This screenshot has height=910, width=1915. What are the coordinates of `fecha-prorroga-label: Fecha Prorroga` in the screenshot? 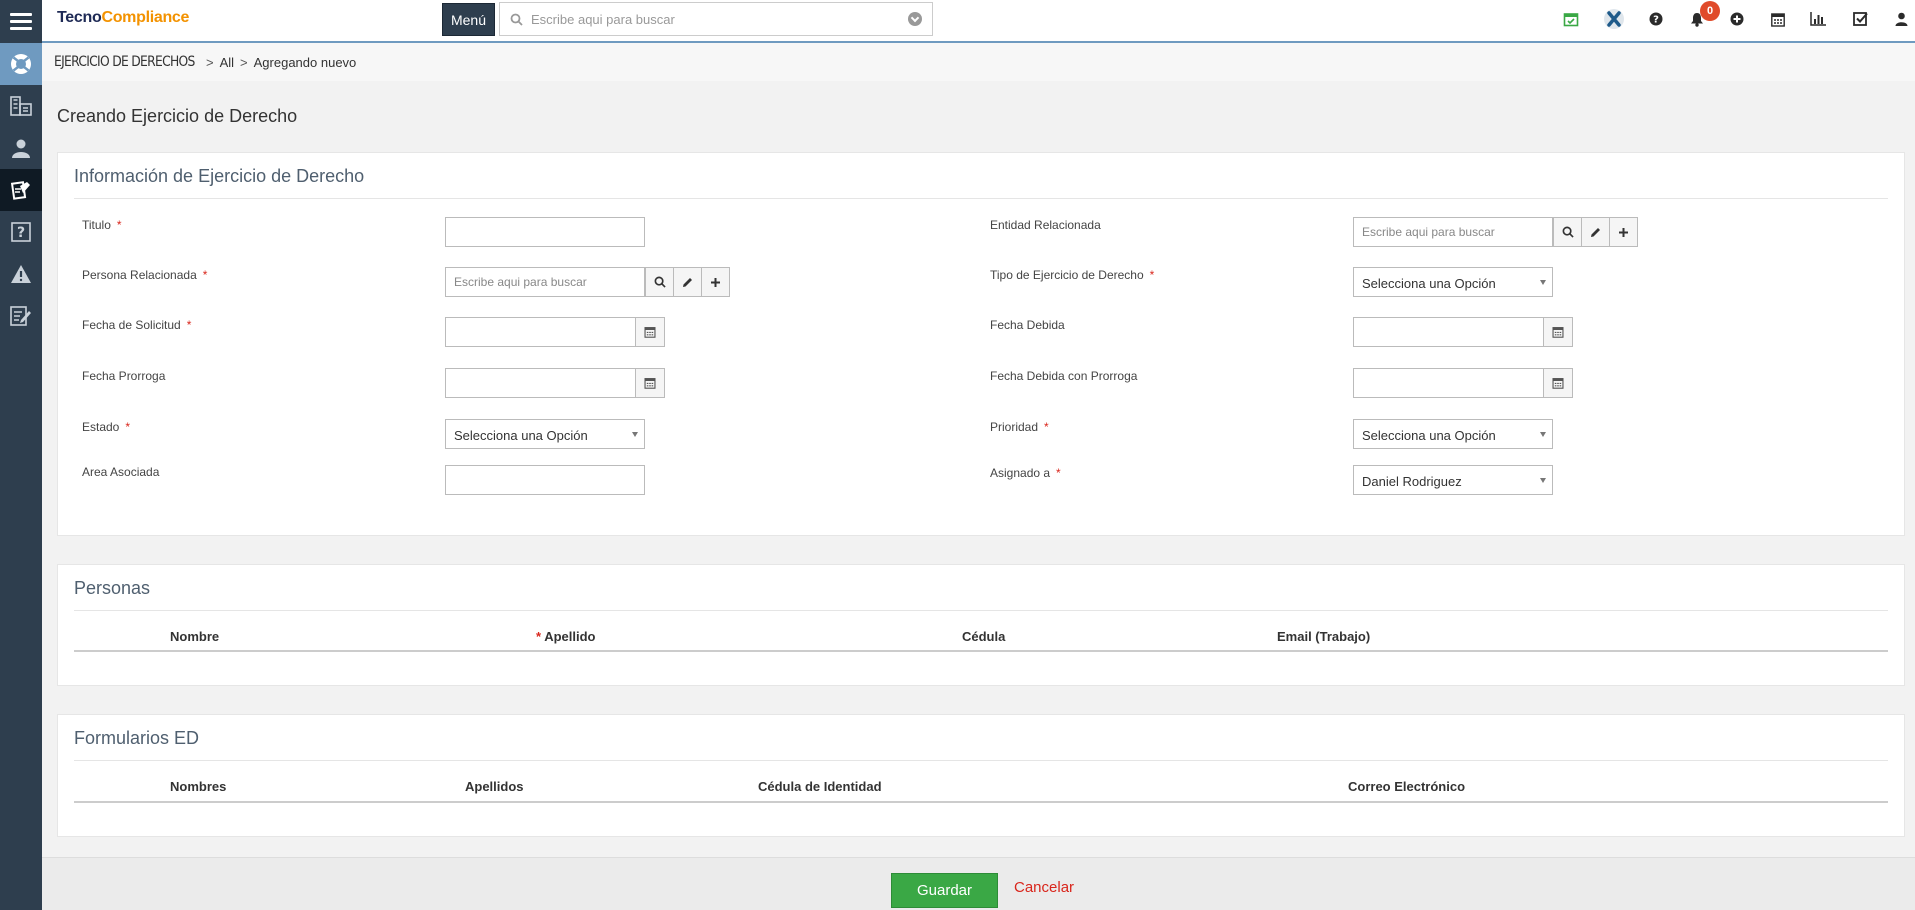 It's located at (124, 376).